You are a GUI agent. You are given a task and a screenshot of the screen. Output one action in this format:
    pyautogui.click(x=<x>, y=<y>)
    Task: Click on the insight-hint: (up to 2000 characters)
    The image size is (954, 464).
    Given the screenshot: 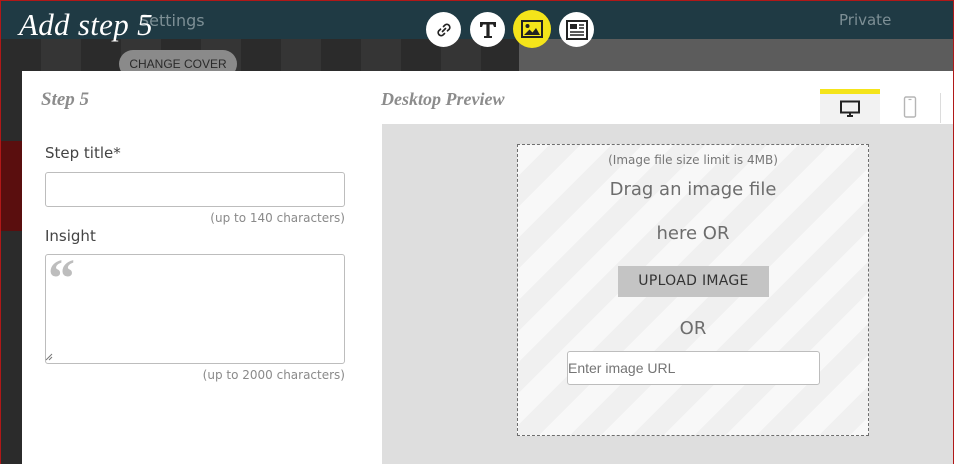 What is the action you would take?
    pyautogui.click(x=273, y=375)
    